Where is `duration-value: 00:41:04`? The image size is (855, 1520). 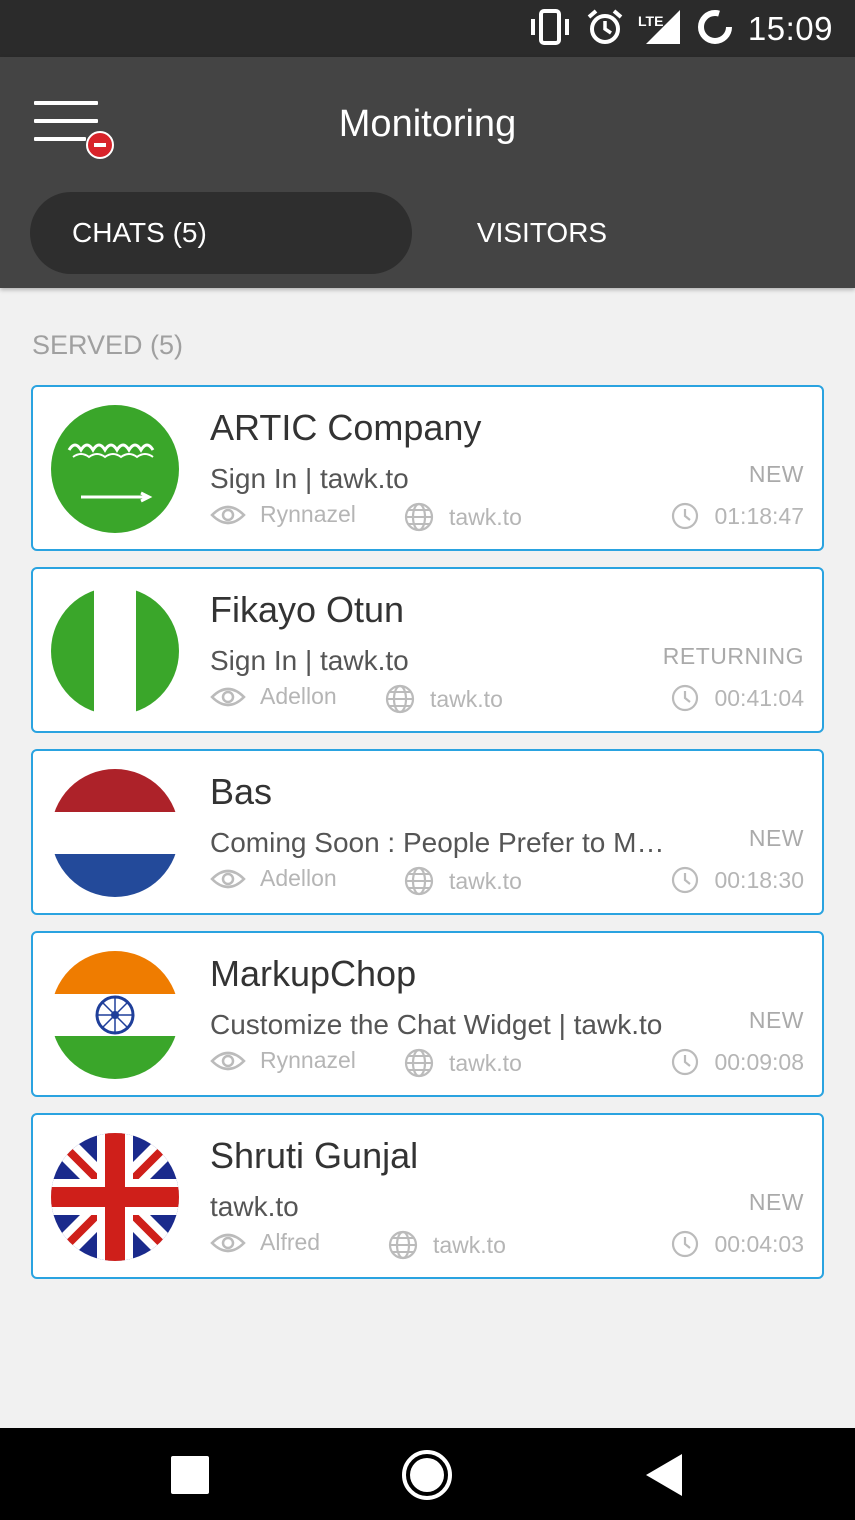 duration-value: 00:41:04 is located at coordinates (759, 697).